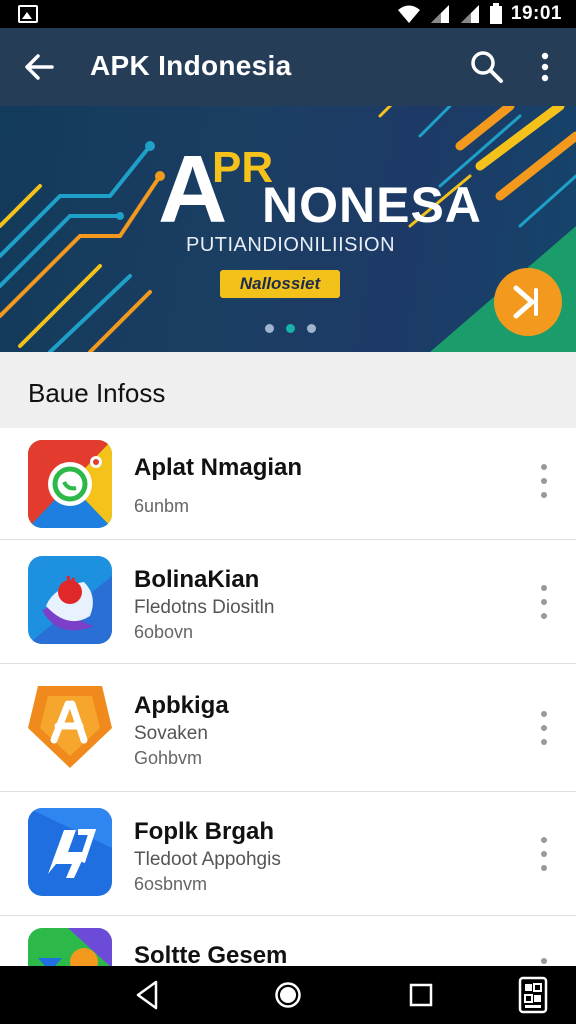 This screenshot has height=1024, width=576. What do you see at coordinates (171, 733) in the screenshot?
I see `app-description: Sovaken` at bounding box center [171, 733].